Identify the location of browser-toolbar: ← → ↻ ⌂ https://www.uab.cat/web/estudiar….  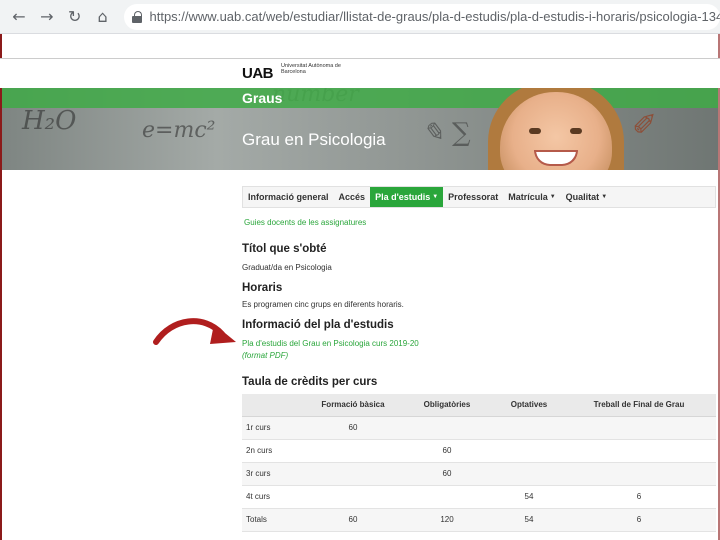
(360, 17).